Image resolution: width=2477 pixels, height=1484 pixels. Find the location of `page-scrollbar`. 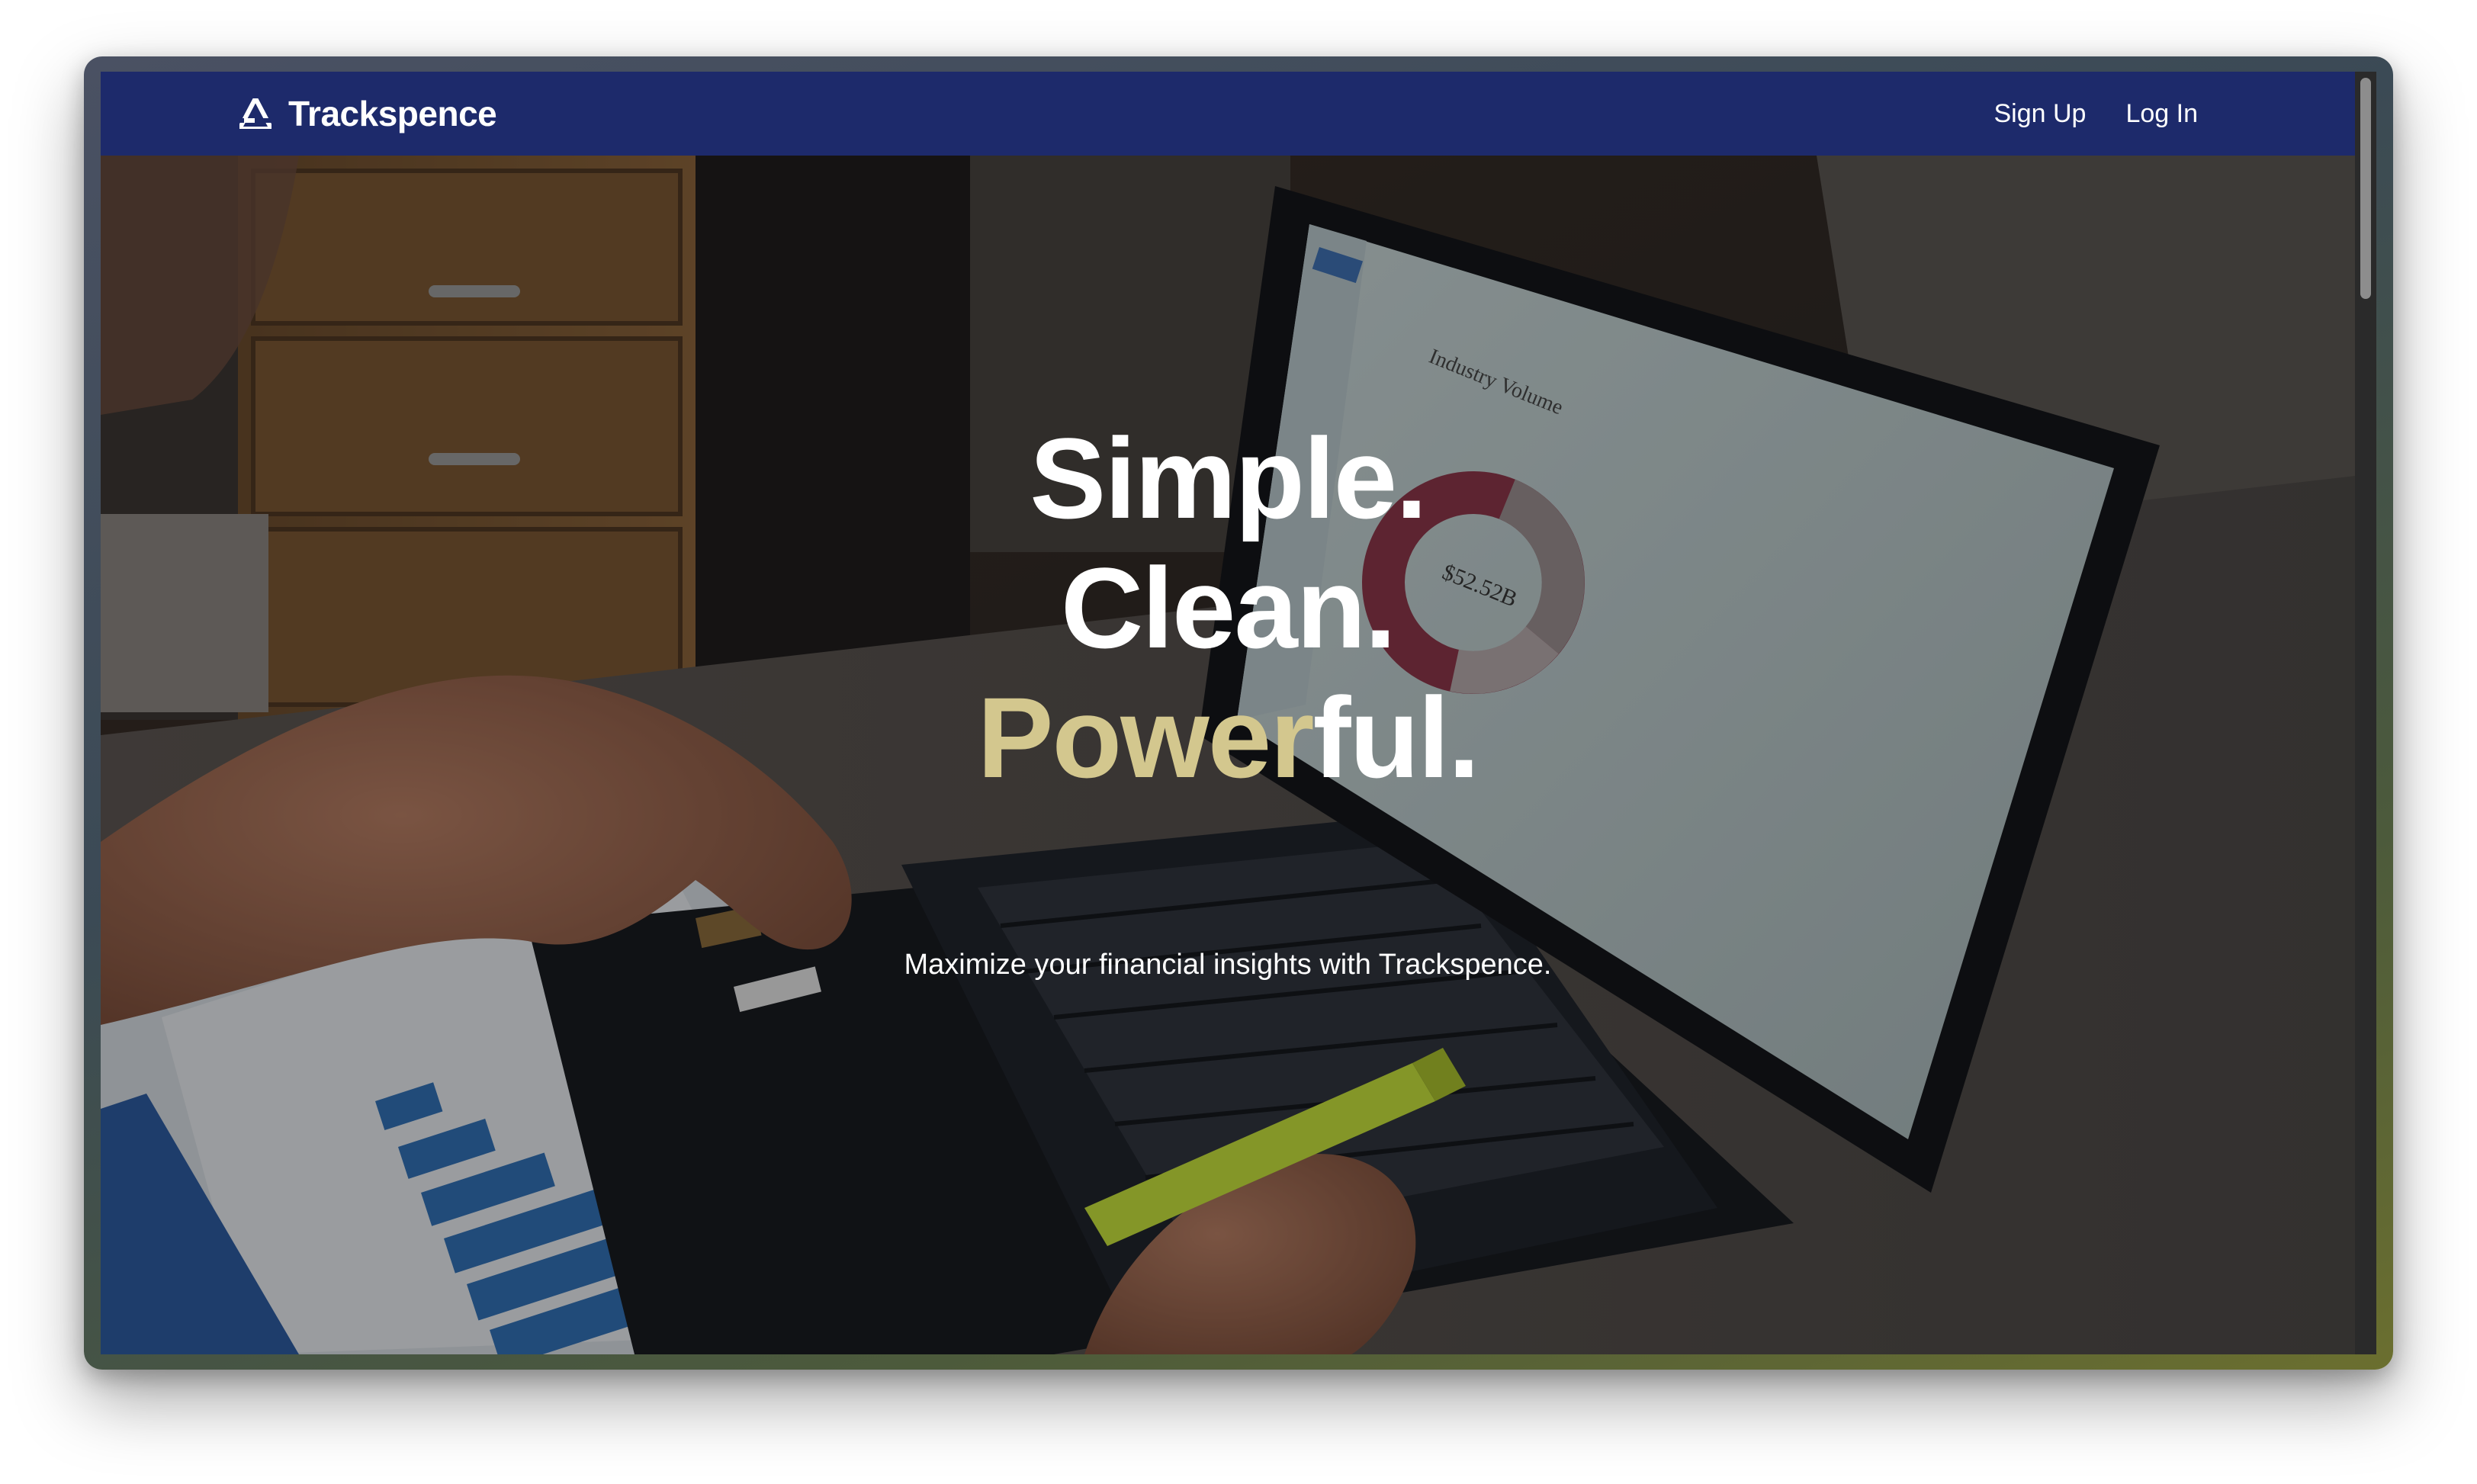

page-scrollbar is located at coordinates (2365, 713).